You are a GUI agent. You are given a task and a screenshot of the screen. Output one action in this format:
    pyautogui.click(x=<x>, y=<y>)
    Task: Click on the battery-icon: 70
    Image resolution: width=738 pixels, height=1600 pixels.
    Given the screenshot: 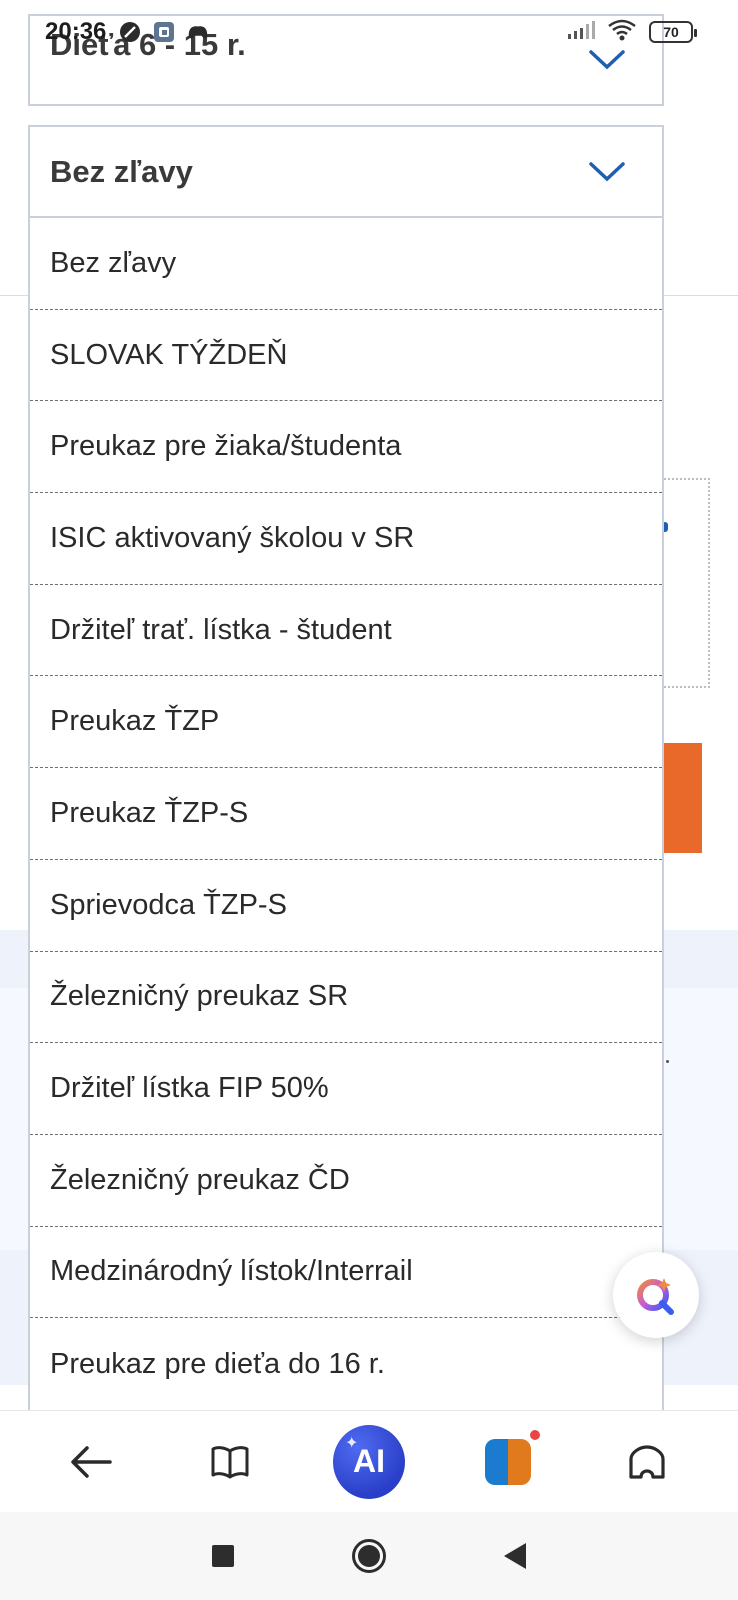 What is the action you would take?
    pyautogui.click(x=673, y=32)
    